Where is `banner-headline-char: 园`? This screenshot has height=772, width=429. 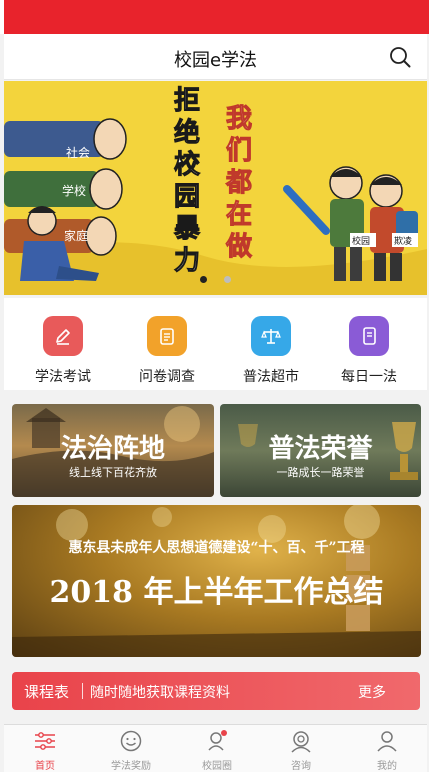 banner-headline-char: 园 is located at coordinates (187, 197).